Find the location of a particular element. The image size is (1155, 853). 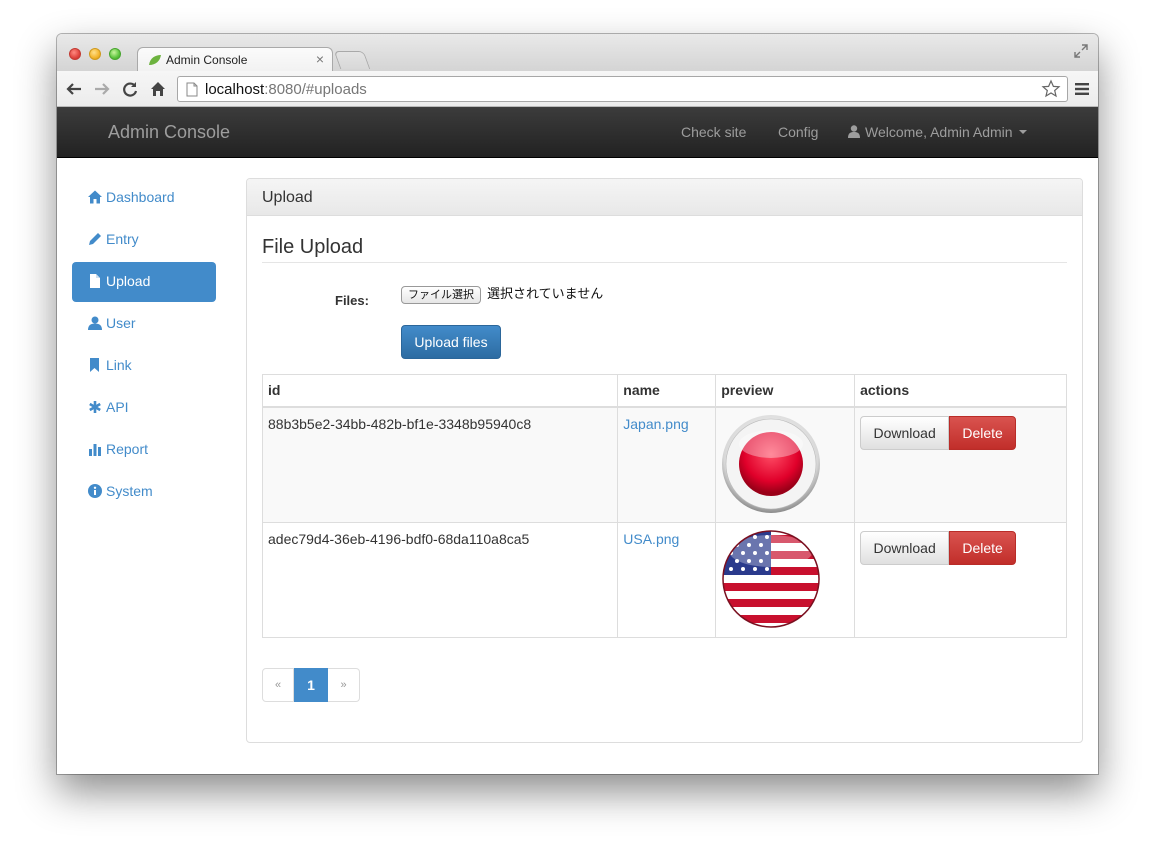

pencil-icon is located at coordinates (95, 239).